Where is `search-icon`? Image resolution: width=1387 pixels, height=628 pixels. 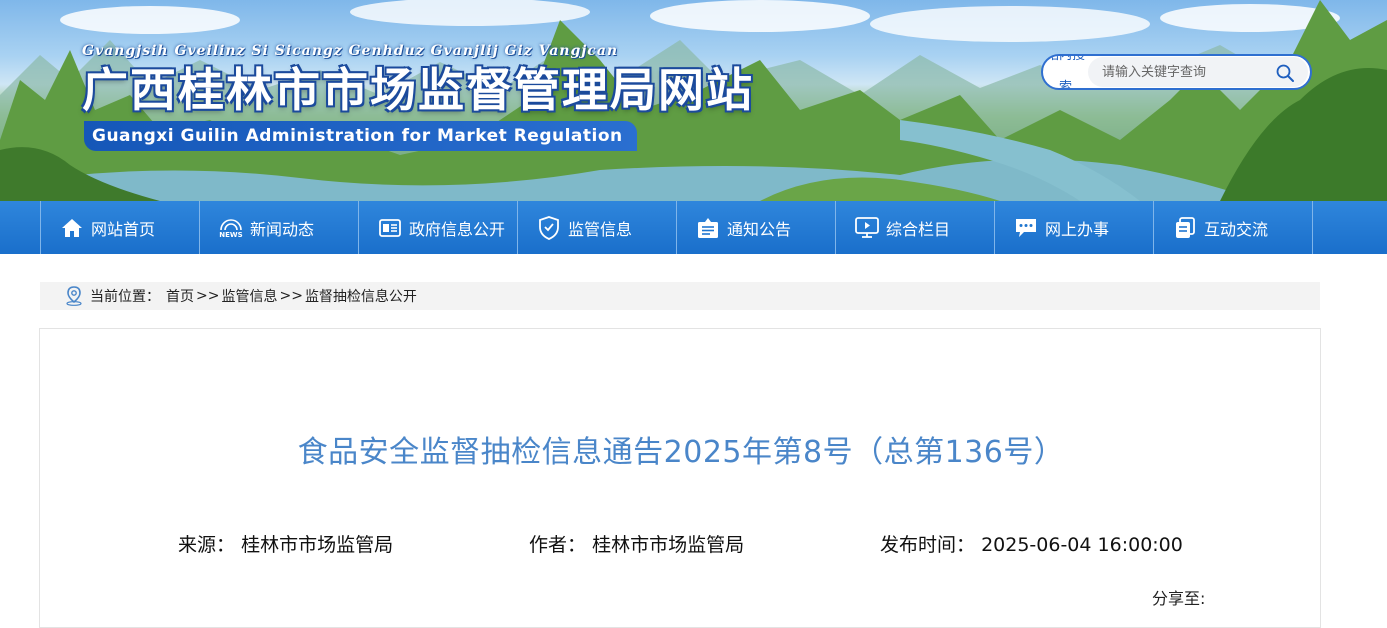 search-icon is located at coordinates (1285, 73).